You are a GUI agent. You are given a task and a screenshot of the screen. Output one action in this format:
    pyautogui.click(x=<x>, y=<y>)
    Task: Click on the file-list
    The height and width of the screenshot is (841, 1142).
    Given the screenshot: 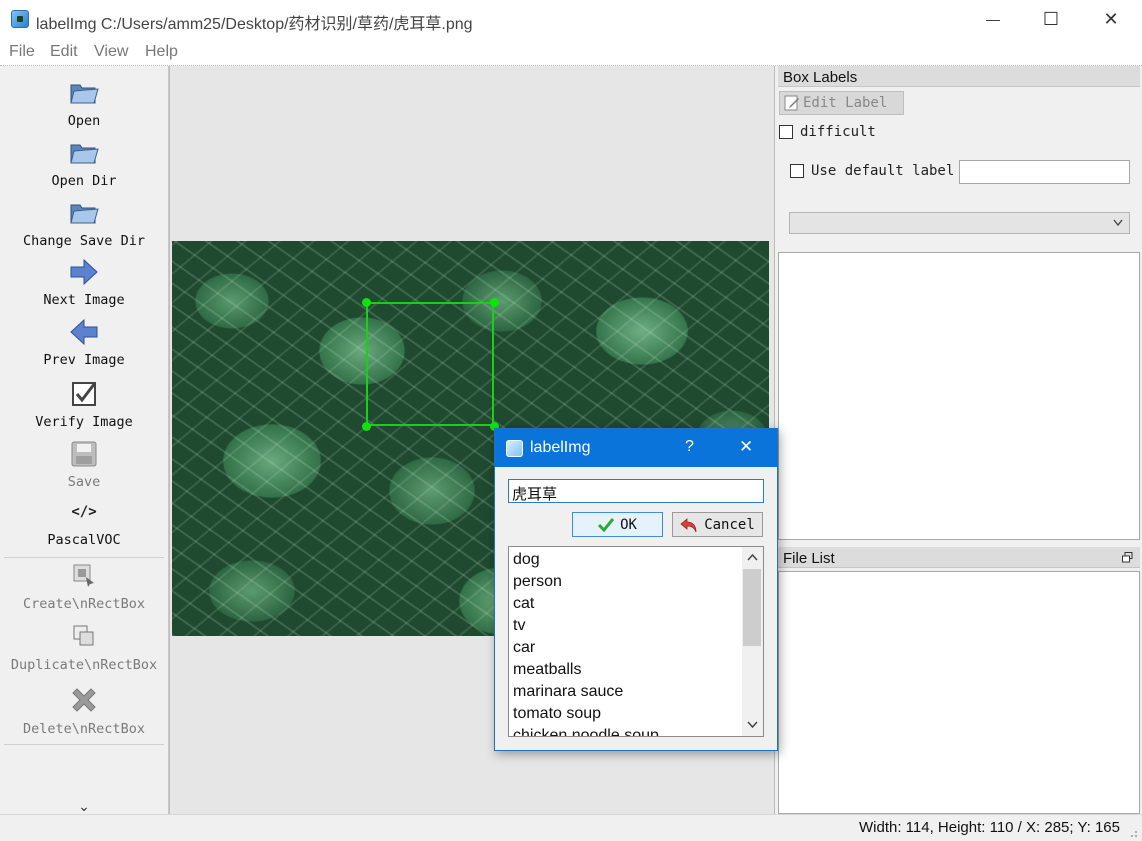 What is the action you would take?
    pyautogui.click(x=959, y=692)
    